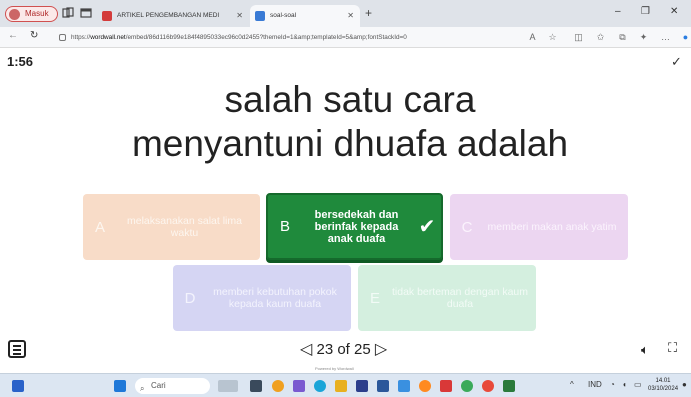 Image resolution: width=691 pixels, height=397 pixels. What do you see at coordinates (34, 35) in the screenshot?
I see `refresh-icon: ↻` at bounding box center [34, 35].